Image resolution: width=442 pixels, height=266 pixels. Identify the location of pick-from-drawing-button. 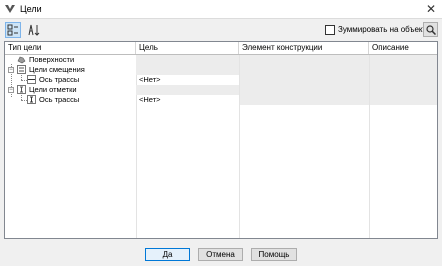
(430, 29).